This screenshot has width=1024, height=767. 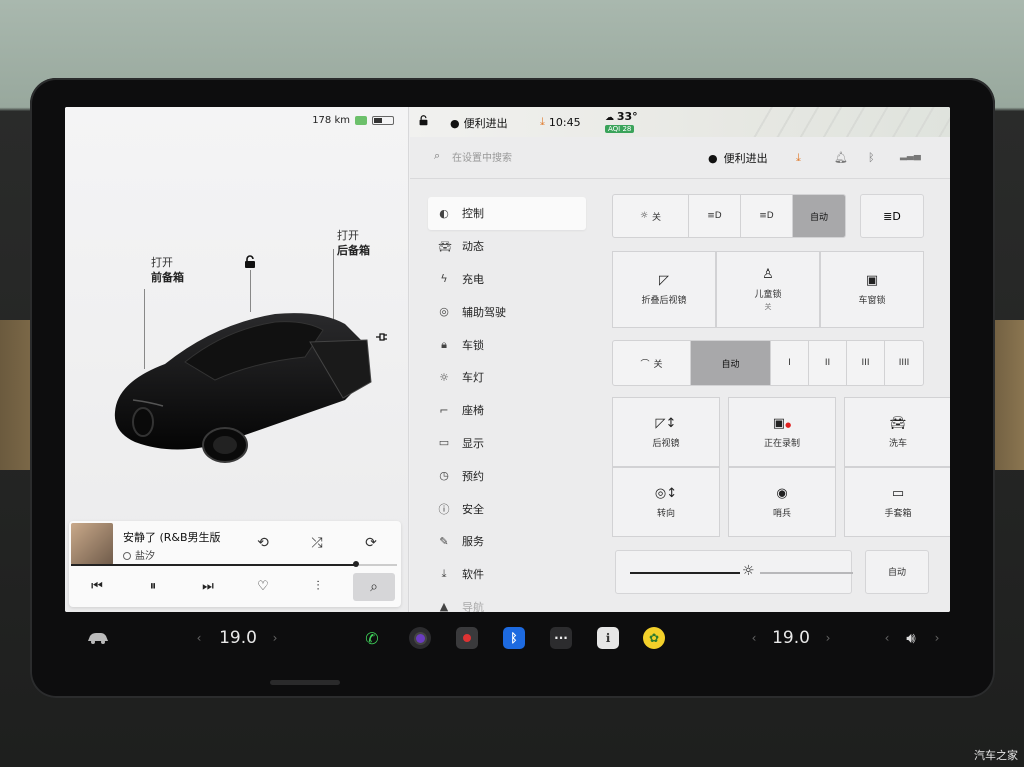 What do you see at coordinates (654, 638) in the screenshot?
I see `toybox-icon: ✿` at bounding box center [654, 638].